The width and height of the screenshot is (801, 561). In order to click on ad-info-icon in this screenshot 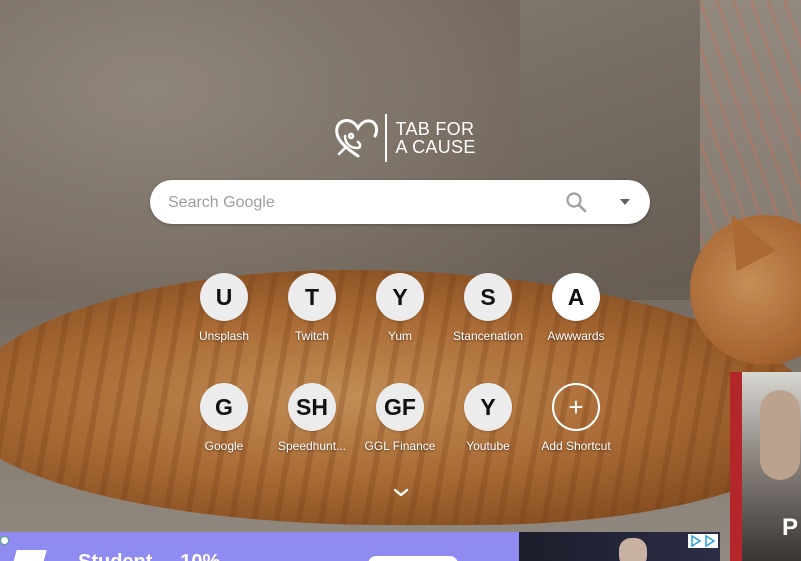, I will do `click(4, 540)`.